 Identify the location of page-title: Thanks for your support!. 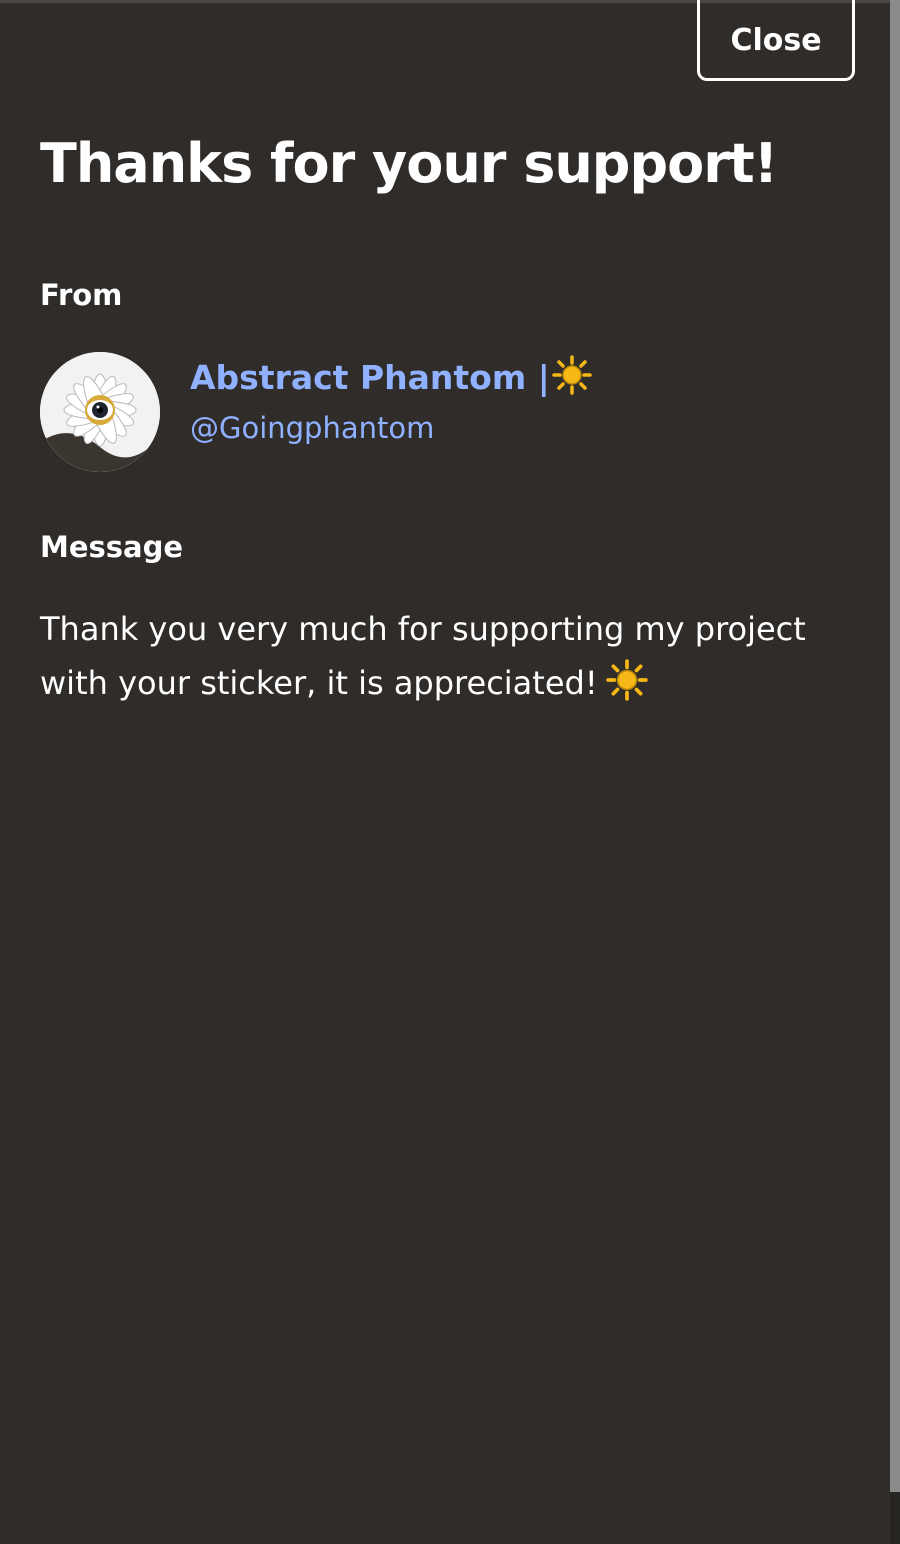
(409, 163).